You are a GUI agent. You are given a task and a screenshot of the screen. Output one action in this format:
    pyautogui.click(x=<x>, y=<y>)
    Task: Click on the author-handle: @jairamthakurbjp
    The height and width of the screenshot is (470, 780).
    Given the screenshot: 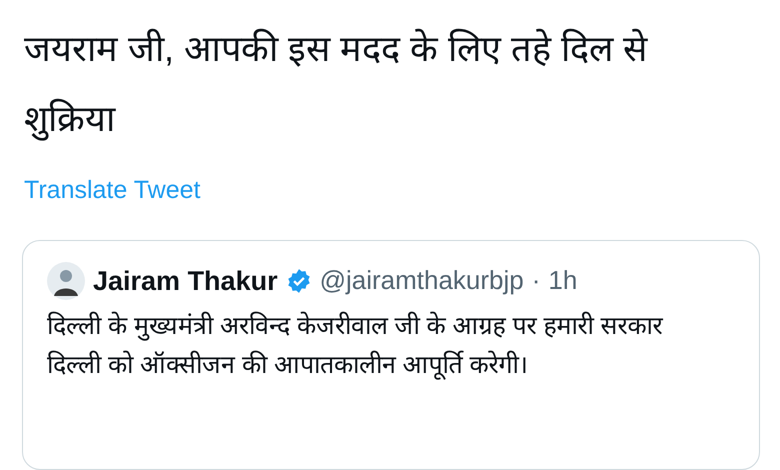 What is the action you would take?
    pyautogui.click(x=422, y=281)
    